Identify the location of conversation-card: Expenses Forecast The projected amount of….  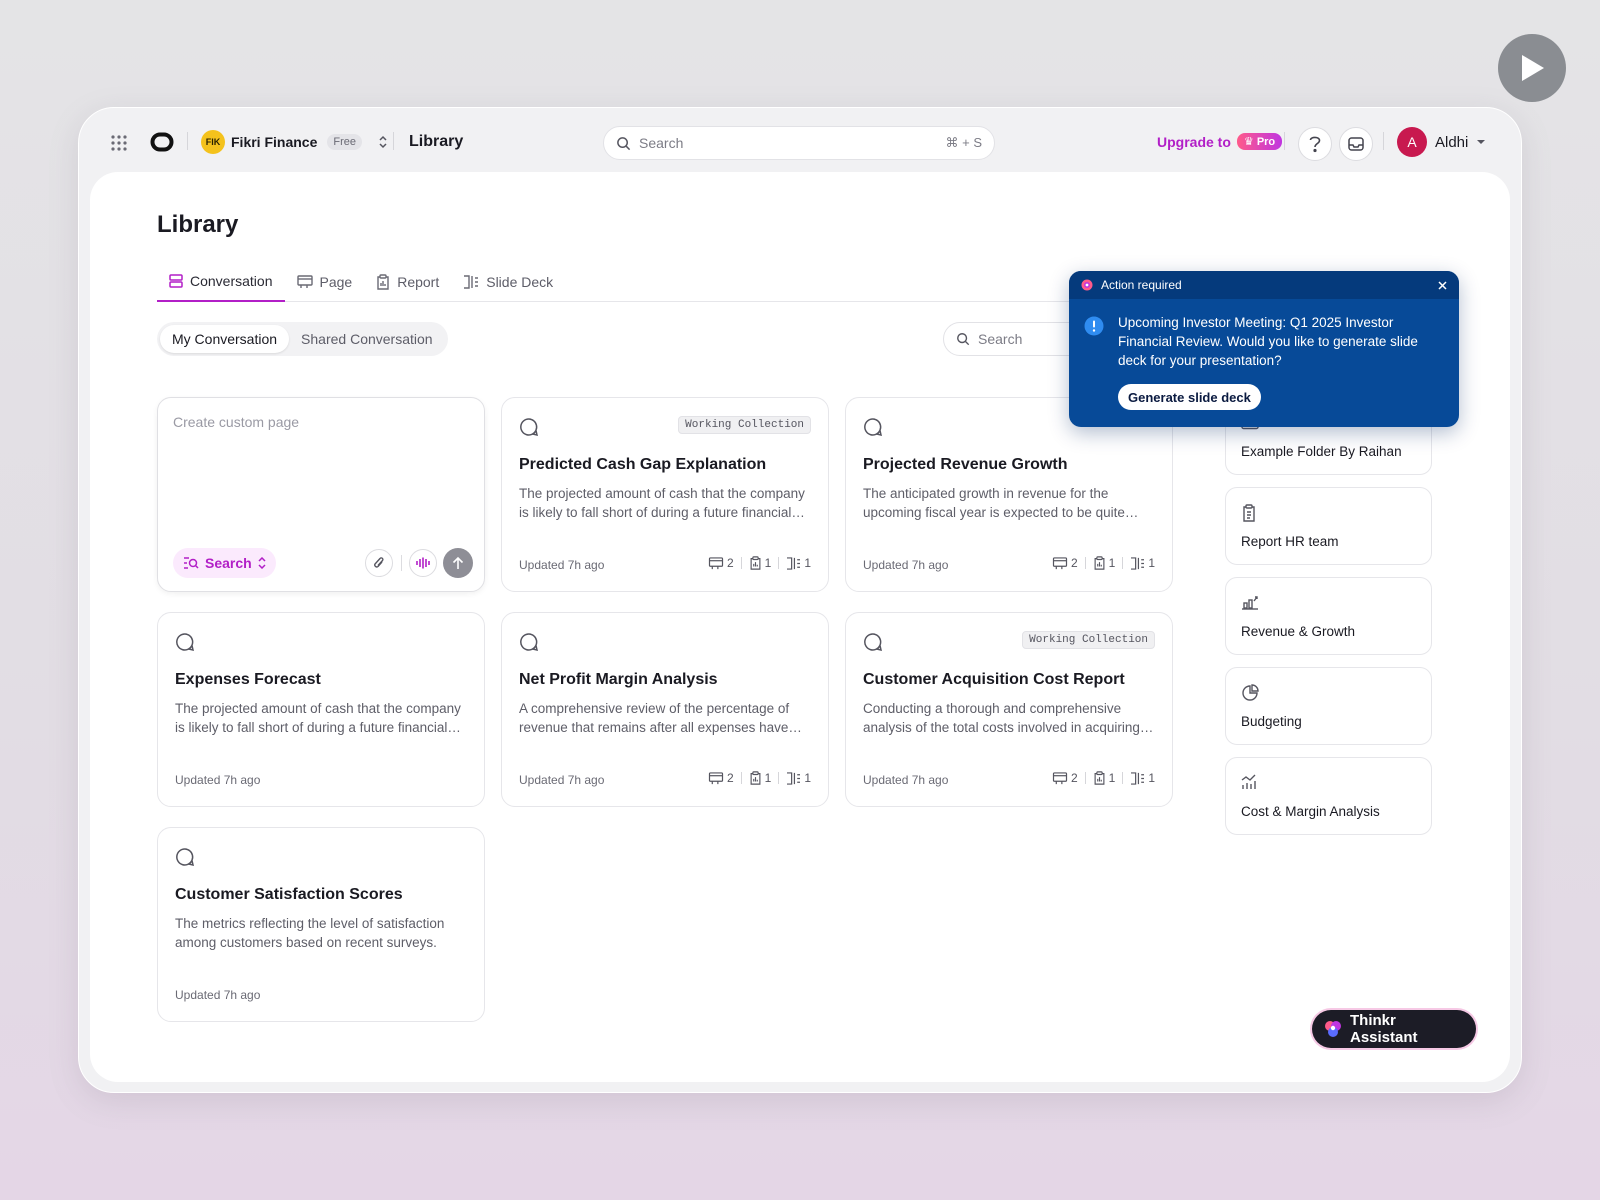
(321, 709).